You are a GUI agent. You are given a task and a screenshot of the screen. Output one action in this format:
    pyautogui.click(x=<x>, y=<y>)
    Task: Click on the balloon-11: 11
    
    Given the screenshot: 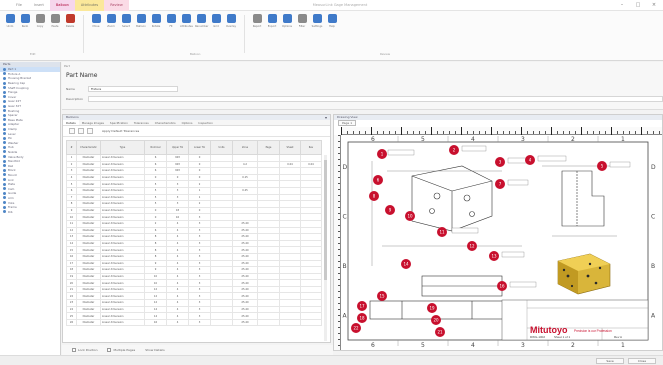 What is the action you would take?
    pyautogui.click(x=442, y=232)
    